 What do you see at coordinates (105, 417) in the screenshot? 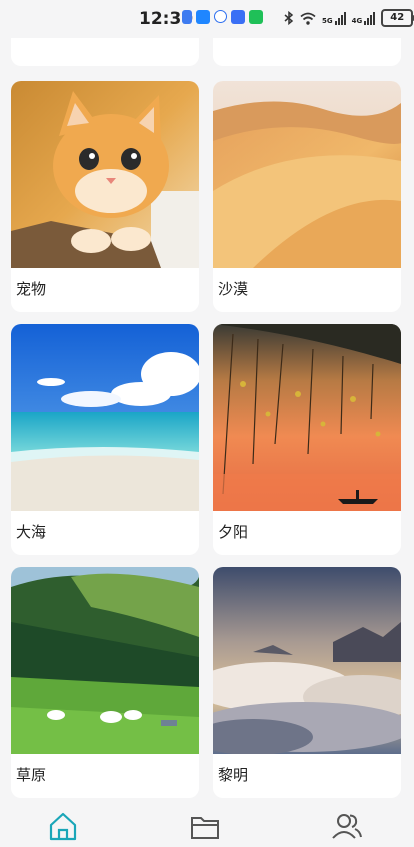
I see `sea-image` at bounding box center [105, 417].